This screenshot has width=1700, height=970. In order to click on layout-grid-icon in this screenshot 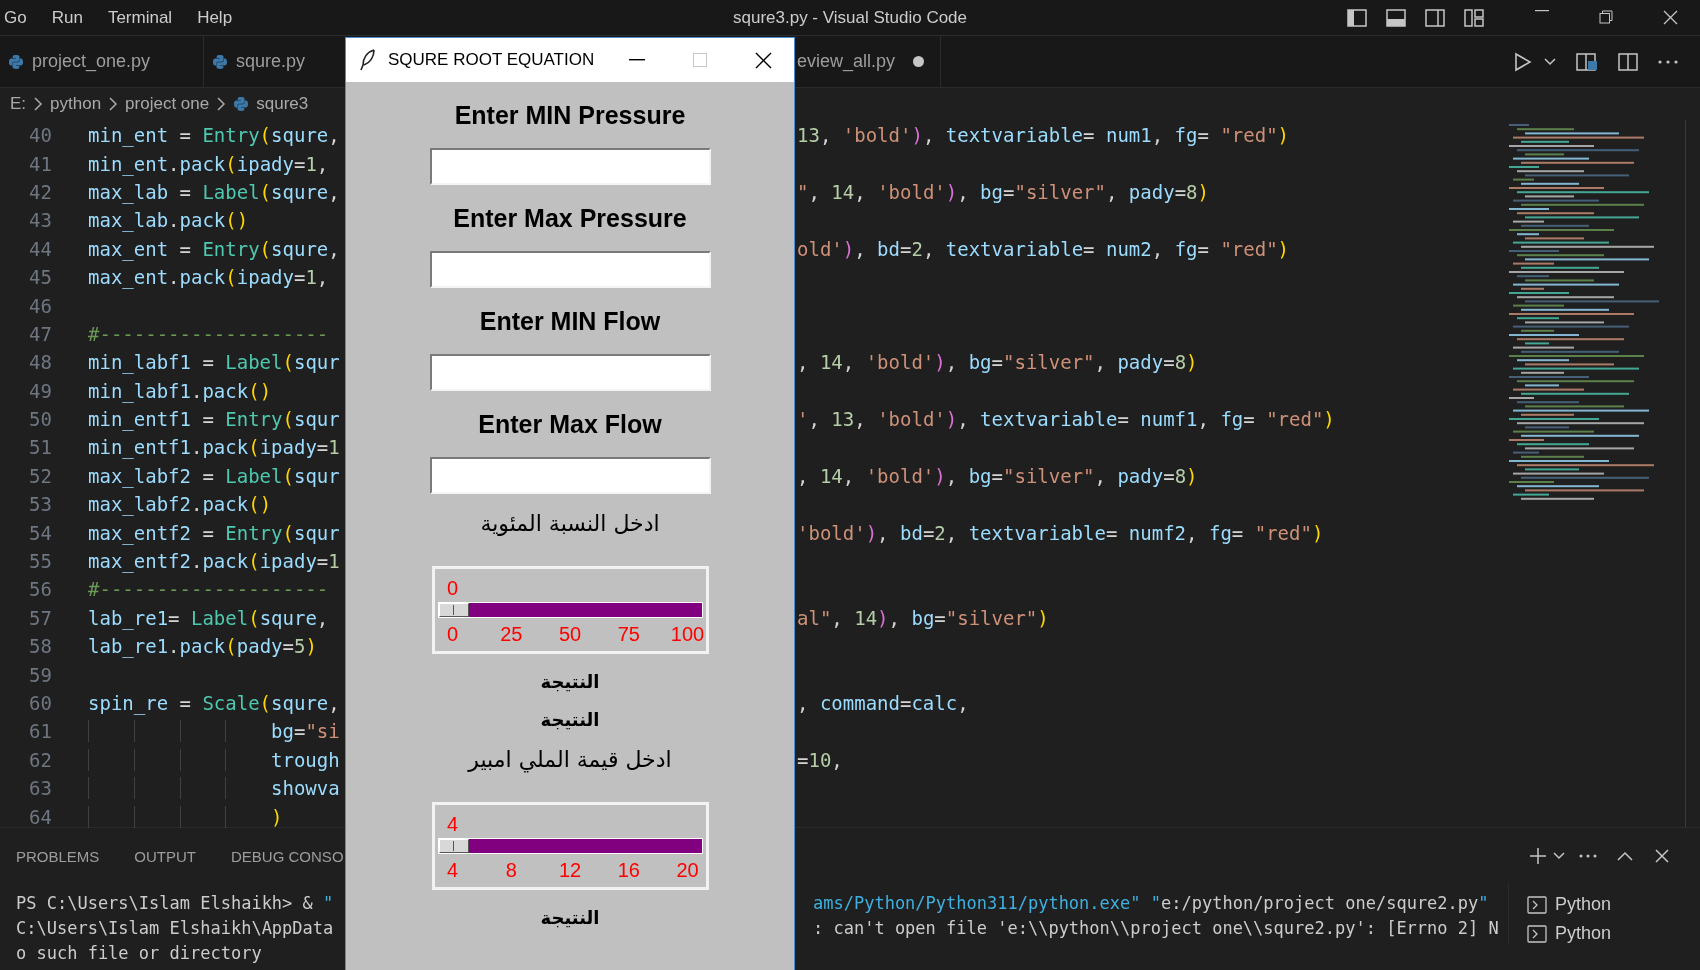, I will do `click(1474, 17)`.